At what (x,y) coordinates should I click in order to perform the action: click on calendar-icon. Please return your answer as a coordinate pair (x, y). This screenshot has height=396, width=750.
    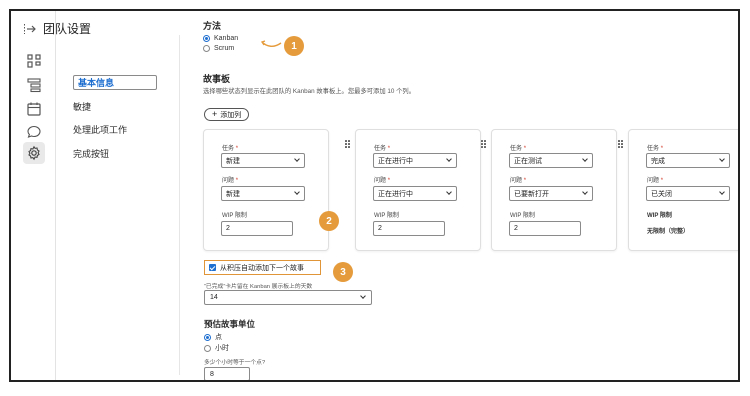
    Looking at the image, I should click on (34, 109).